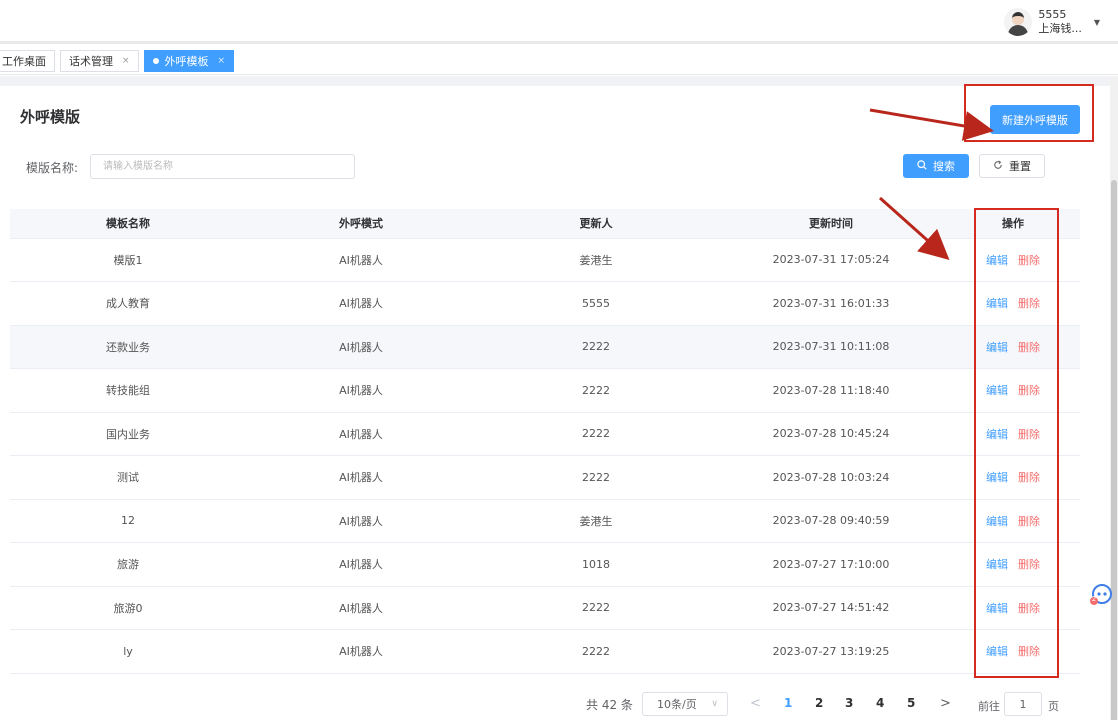 This screenshot has width=1118, height=720. I want to click on page-4: 4, so click(880, 703).